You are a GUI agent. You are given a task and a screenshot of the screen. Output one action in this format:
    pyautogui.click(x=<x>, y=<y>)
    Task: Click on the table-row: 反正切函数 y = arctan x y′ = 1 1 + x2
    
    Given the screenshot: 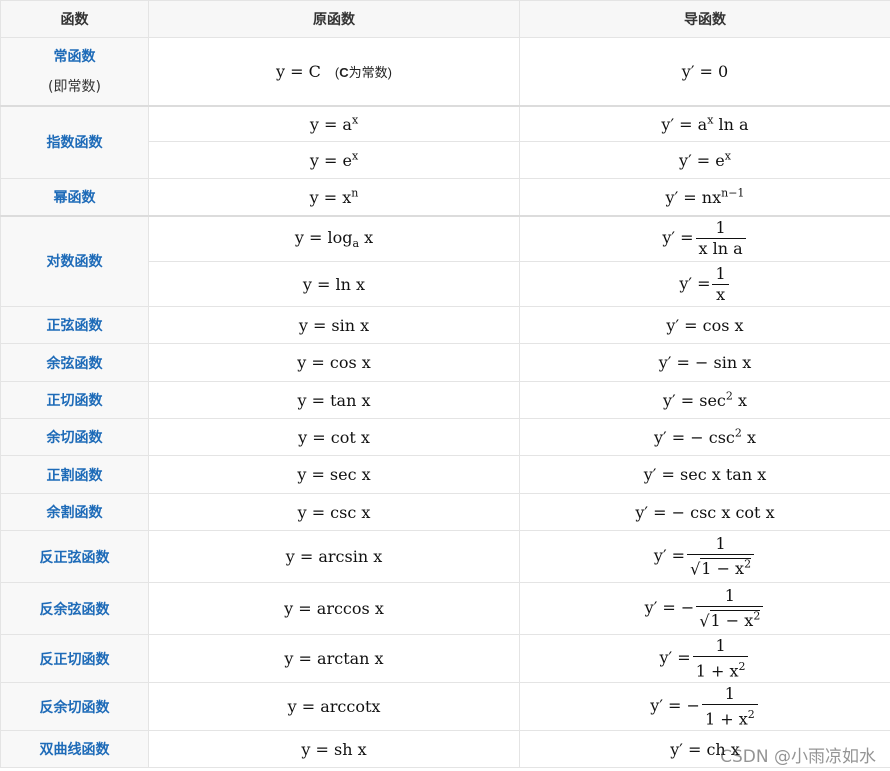 What is the action you would take?
    pyautogui.click(x=445, y=658)
    